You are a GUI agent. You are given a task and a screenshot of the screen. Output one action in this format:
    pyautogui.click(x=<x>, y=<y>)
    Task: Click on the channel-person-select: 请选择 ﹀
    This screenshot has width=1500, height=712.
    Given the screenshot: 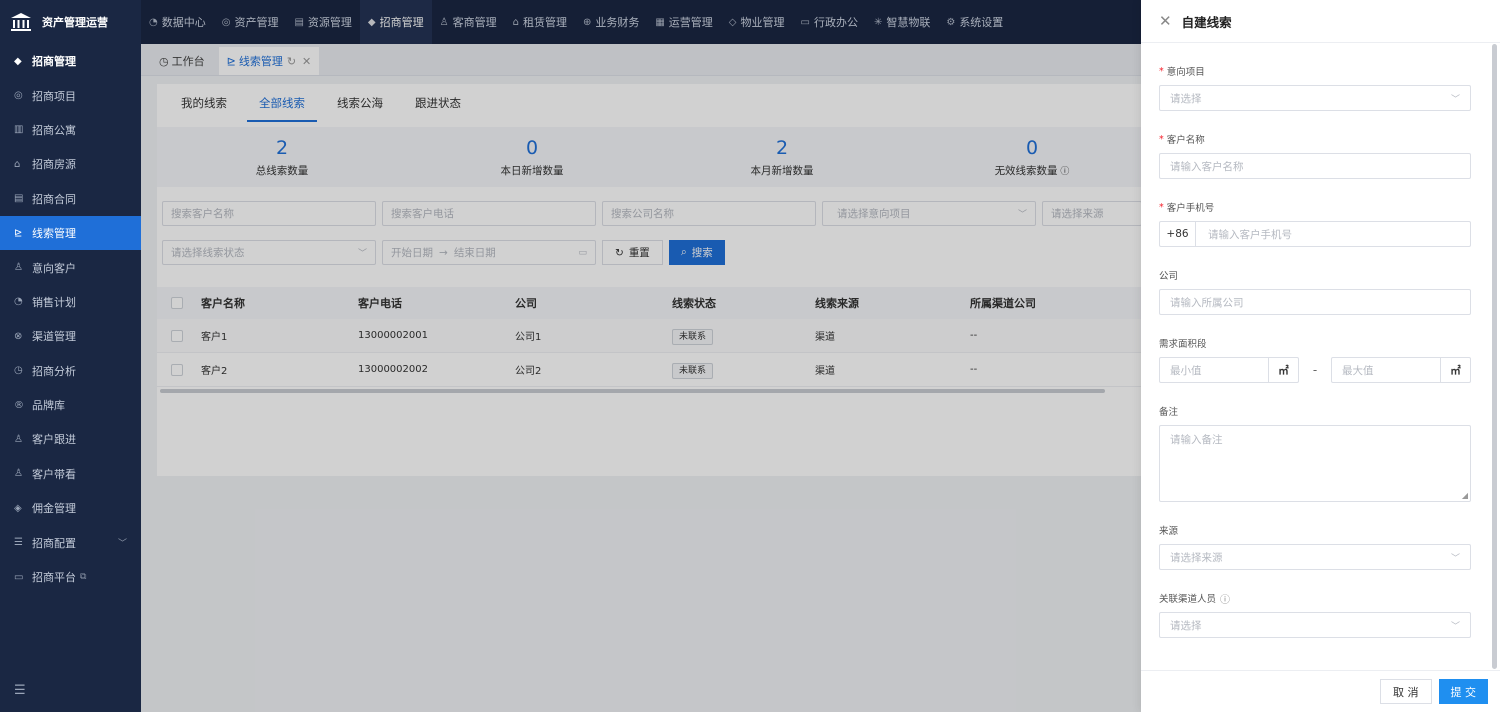 What is the action you would take?
    pyautogui.click(x=1315, y=625)
    